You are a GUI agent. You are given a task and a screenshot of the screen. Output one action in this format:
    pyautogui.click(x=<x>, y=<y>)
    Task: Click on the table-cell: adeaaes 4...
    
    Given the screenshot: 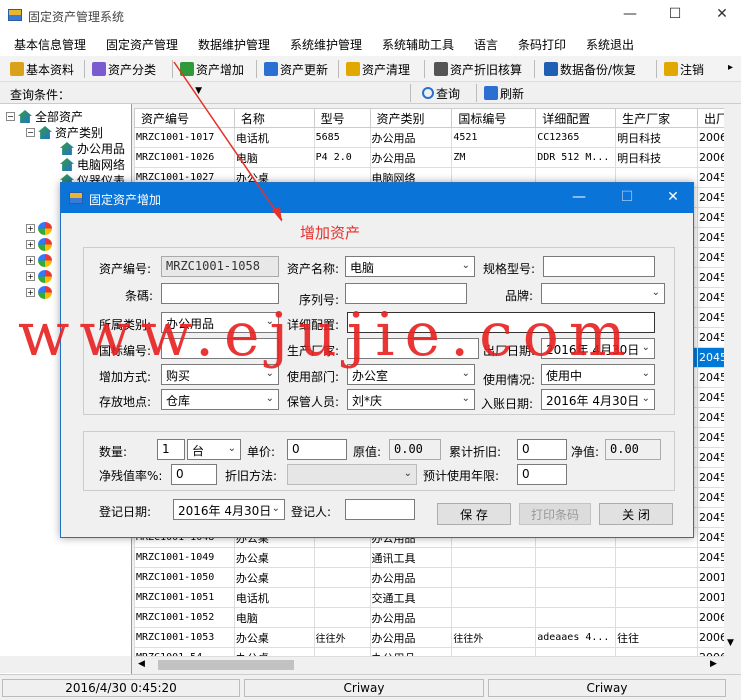 What is the action you would take?
    pyautogui.click(x=576, y=637)
    